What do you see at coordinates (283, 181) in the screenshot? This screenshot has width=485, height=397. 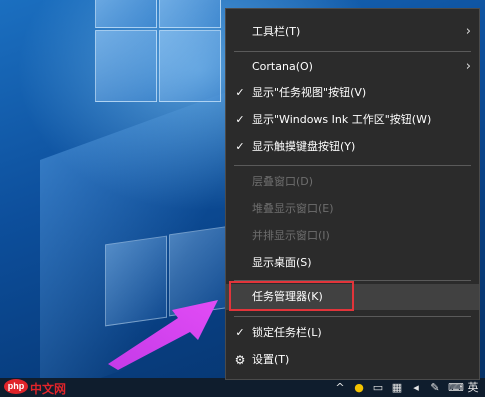 I see `menu-item-label: 层叠窗口(D)` at bounding box center [283, 181].